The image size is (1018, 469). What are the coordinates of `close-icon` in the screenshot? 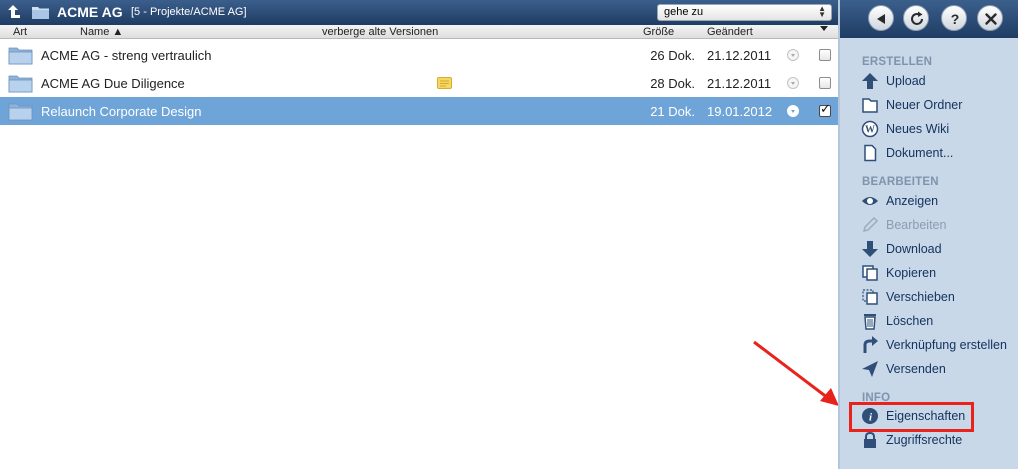 It's located at (991, 19).